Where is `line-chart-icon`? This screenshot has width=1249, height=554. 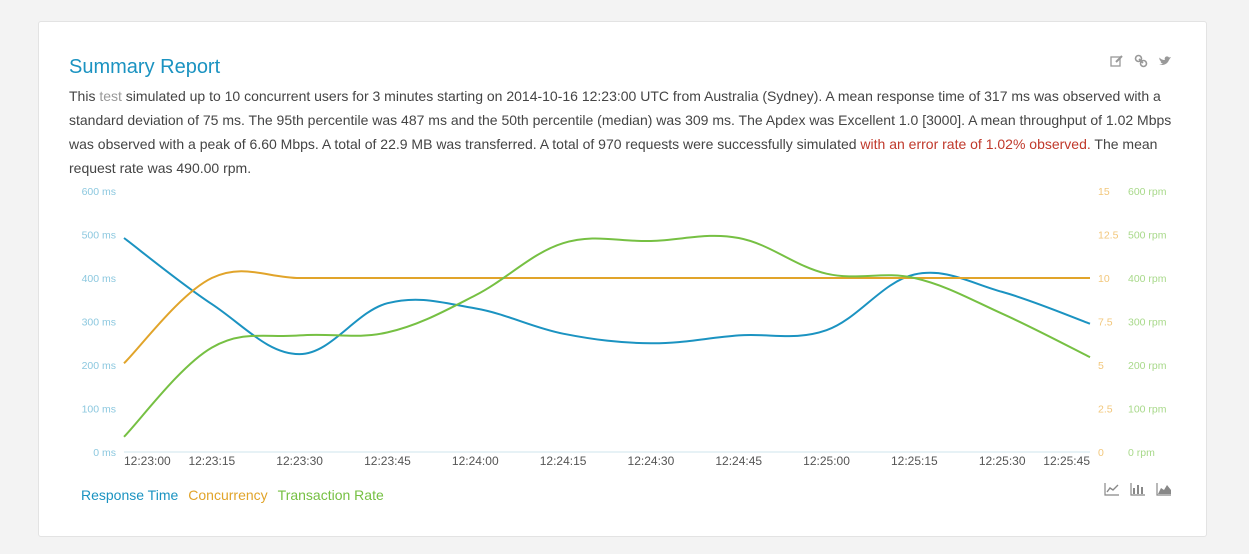
line-chart-icon is located at coordinates (1111, 489).